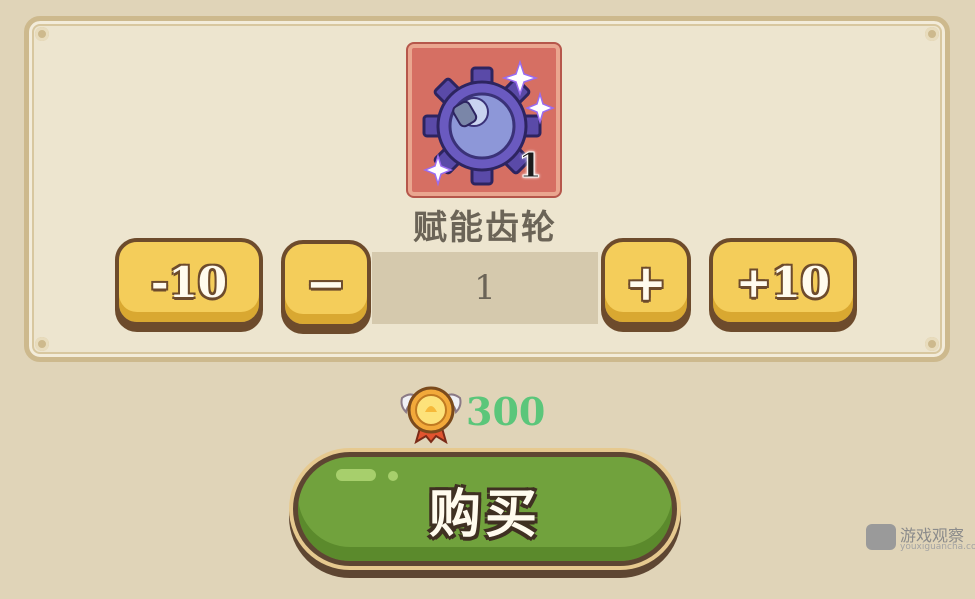  What do you see at coordinates (937, 547) in the screenshot?
I see `watermark-subtext: youxiguancha.com` at bounding box center [937, 547].